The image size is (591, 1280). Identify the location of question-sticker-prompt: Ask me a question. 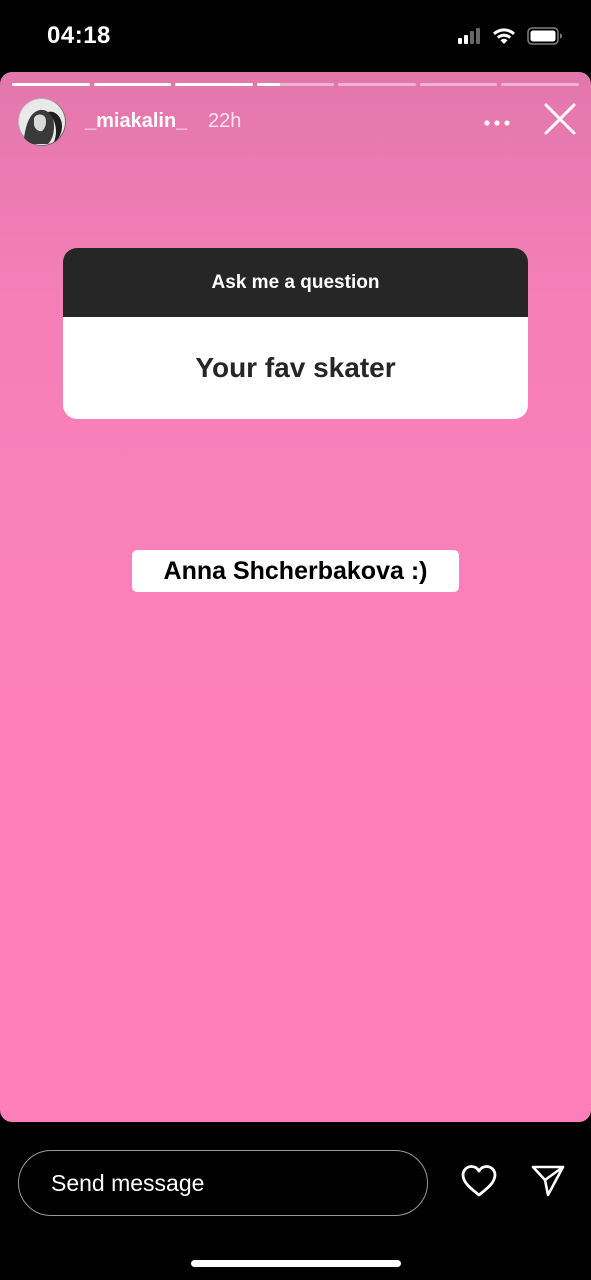
(295, 282).